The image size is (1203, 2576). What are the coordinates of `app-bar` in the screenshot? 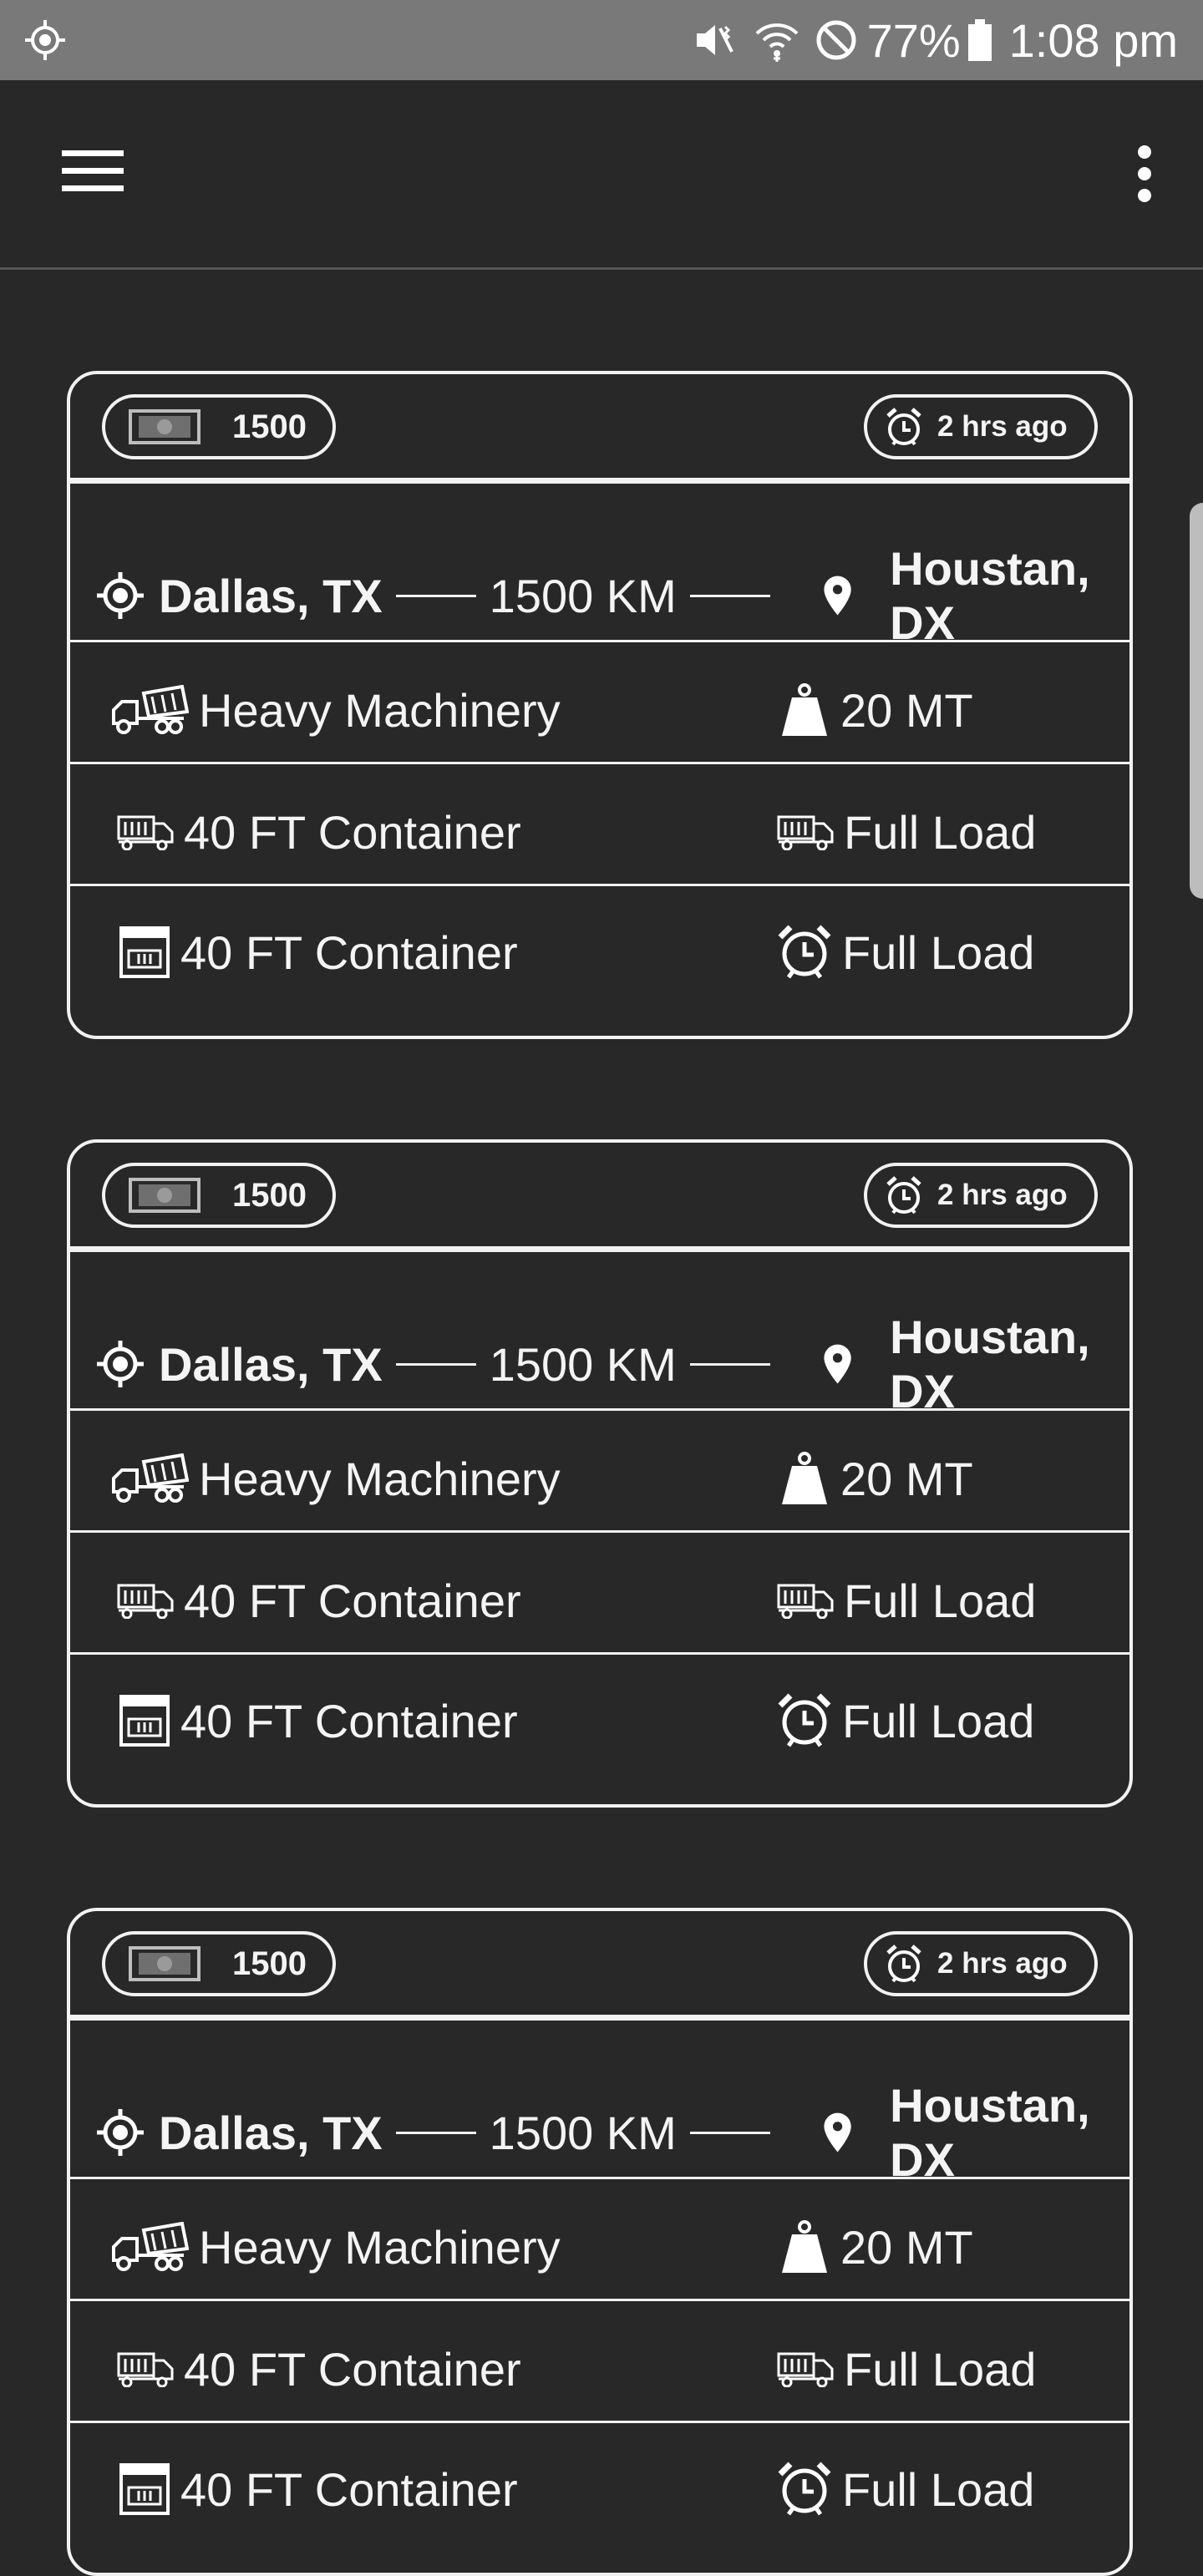 It's located at (601, 175).